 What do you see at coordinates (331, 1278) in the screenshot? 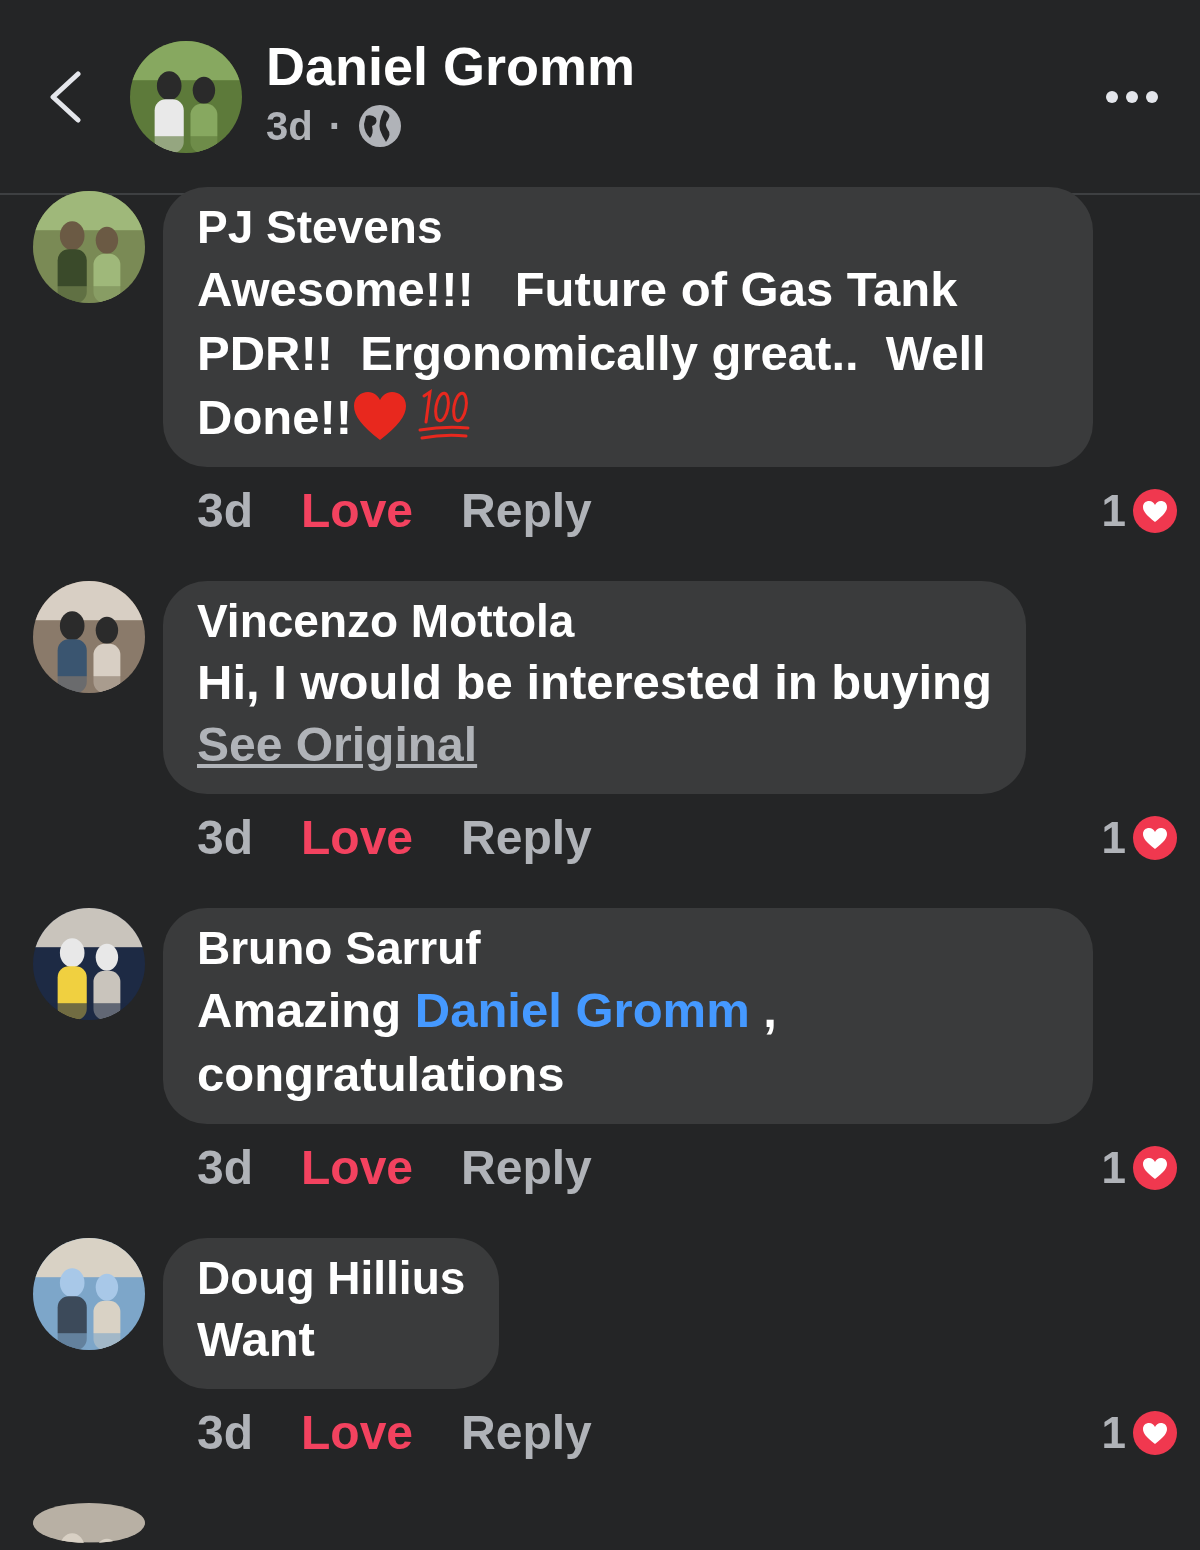
I see `commenter-name: Doug Hillius` at bounding box center [331, 1278].